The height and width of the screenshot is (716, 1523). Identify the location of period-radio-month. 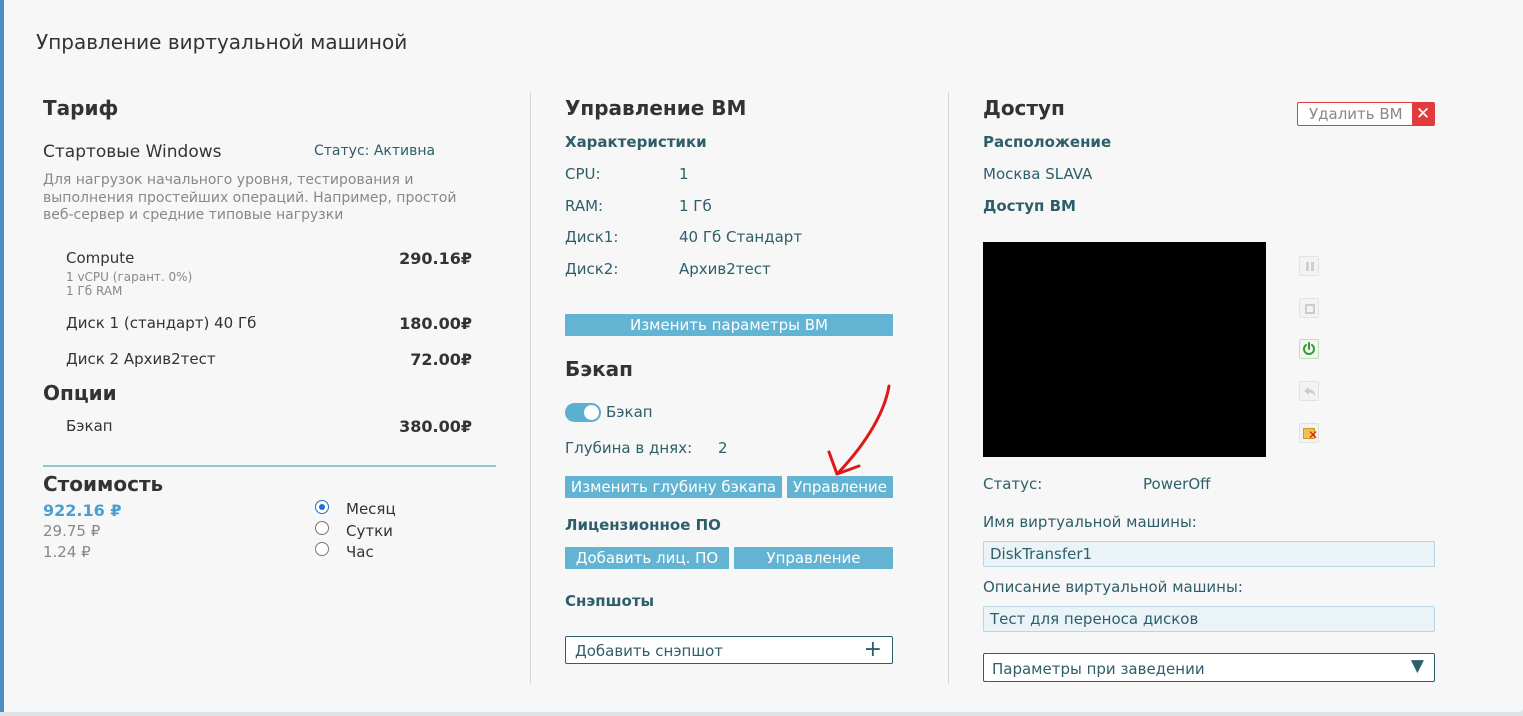
(322, 507).